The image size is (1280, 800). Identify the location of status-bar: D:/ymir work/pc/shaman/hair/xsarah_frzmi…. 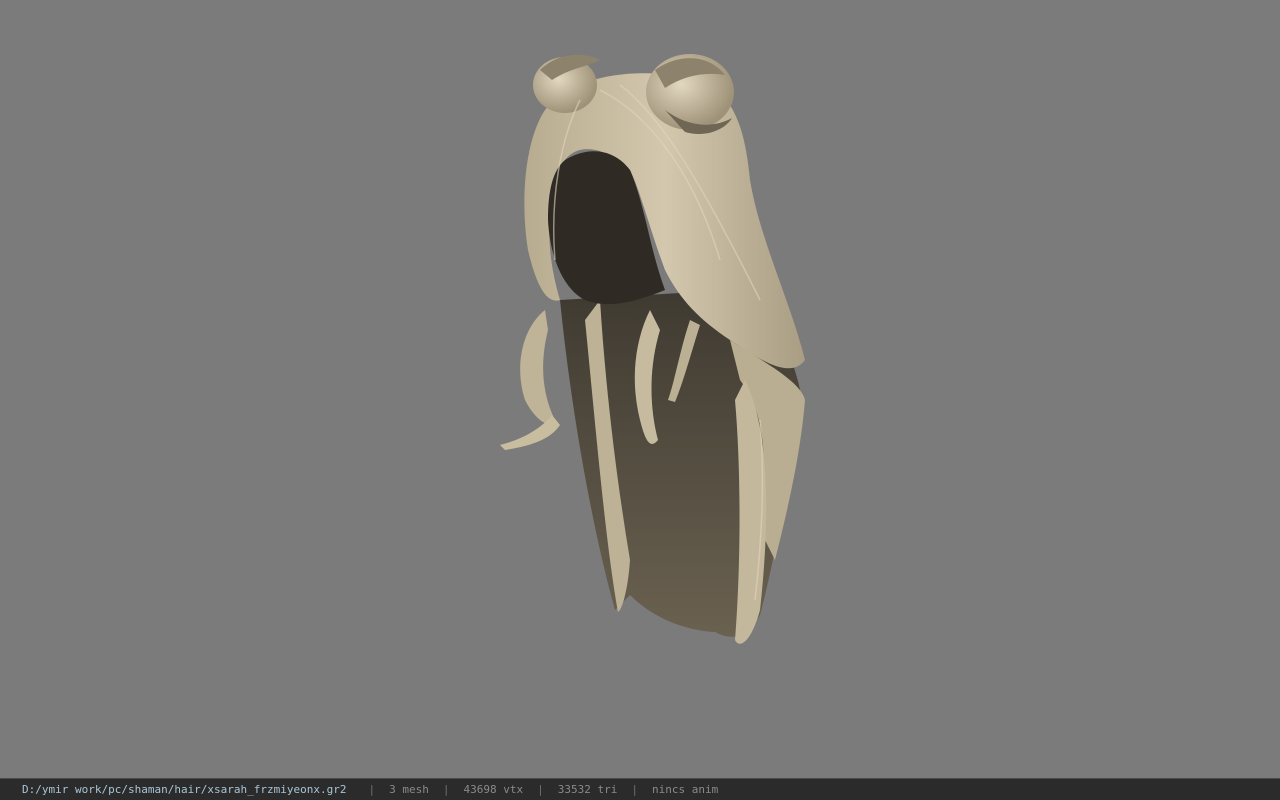
(640, 789).